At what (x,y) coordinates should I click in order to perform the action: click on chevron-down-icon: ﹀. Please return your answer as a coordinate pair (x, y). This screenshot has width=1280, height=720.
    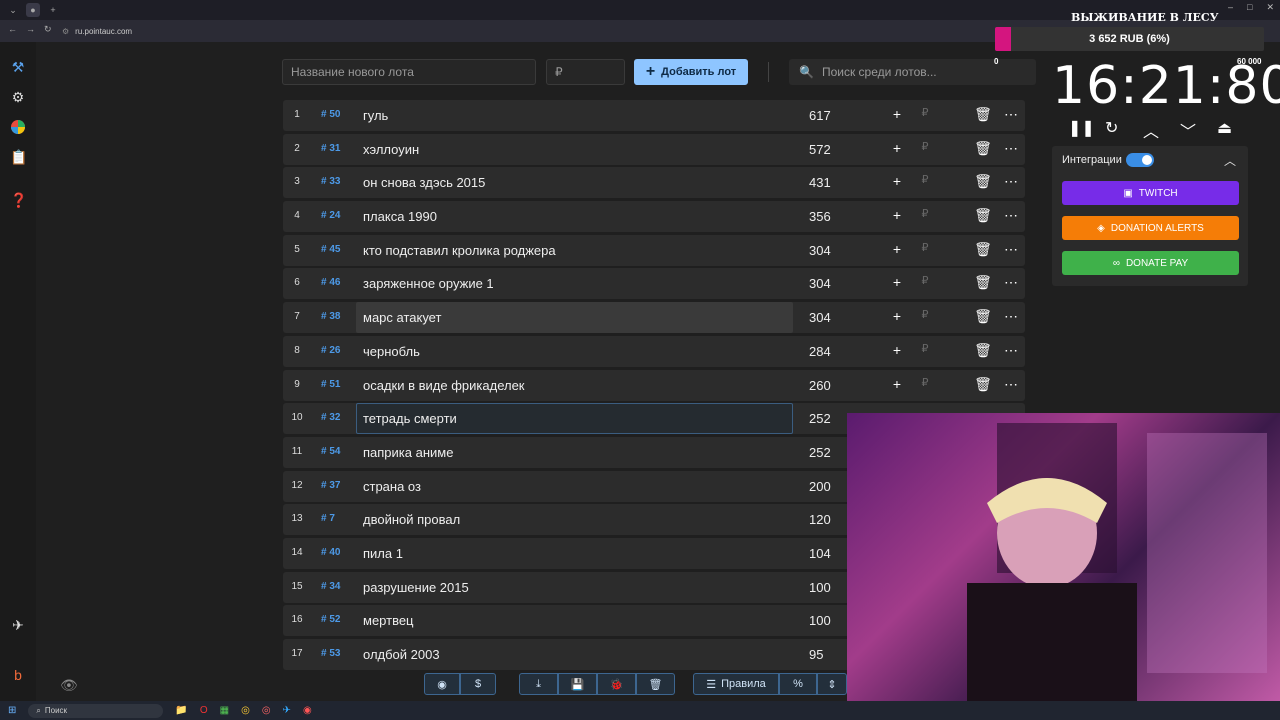
    Looking at the image, I should click on (1188, 130).